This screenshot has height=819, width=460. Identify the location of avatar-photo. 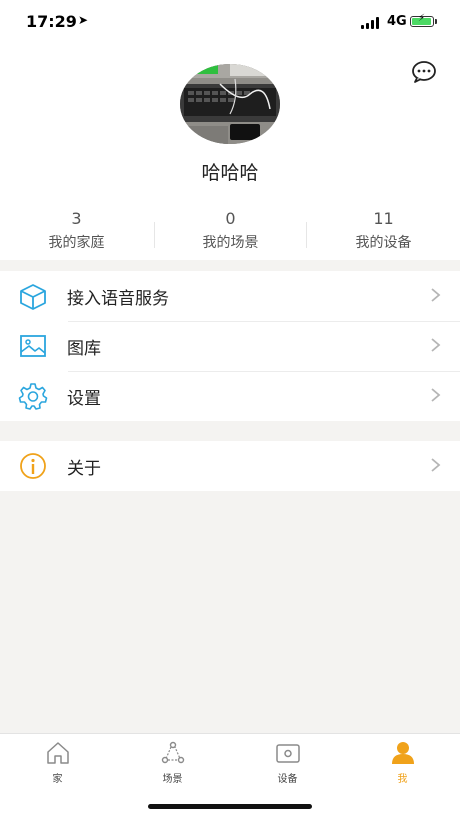
(230, 104).